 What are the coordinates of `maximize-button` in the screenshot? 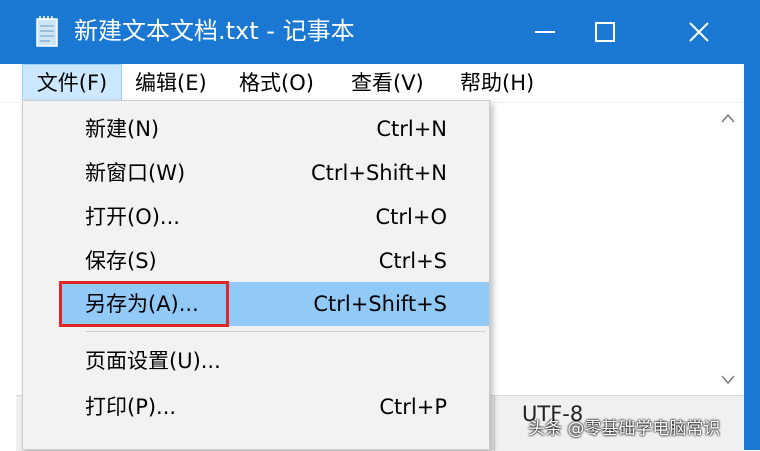 It's located at (605, 32).